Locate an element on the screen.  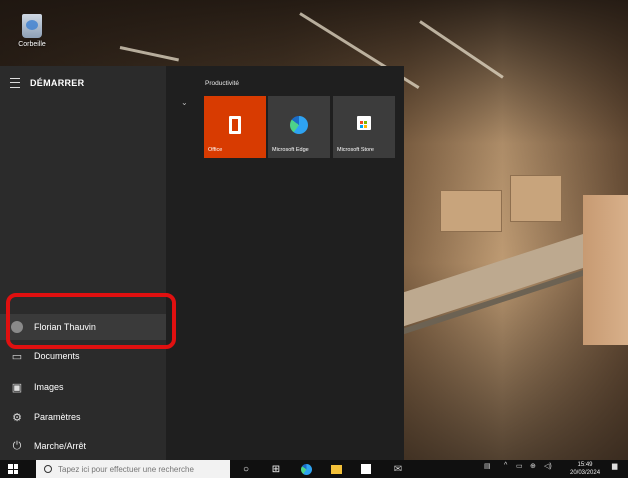
chevron-up-icon: ^ is located at coordinates (505, 465).